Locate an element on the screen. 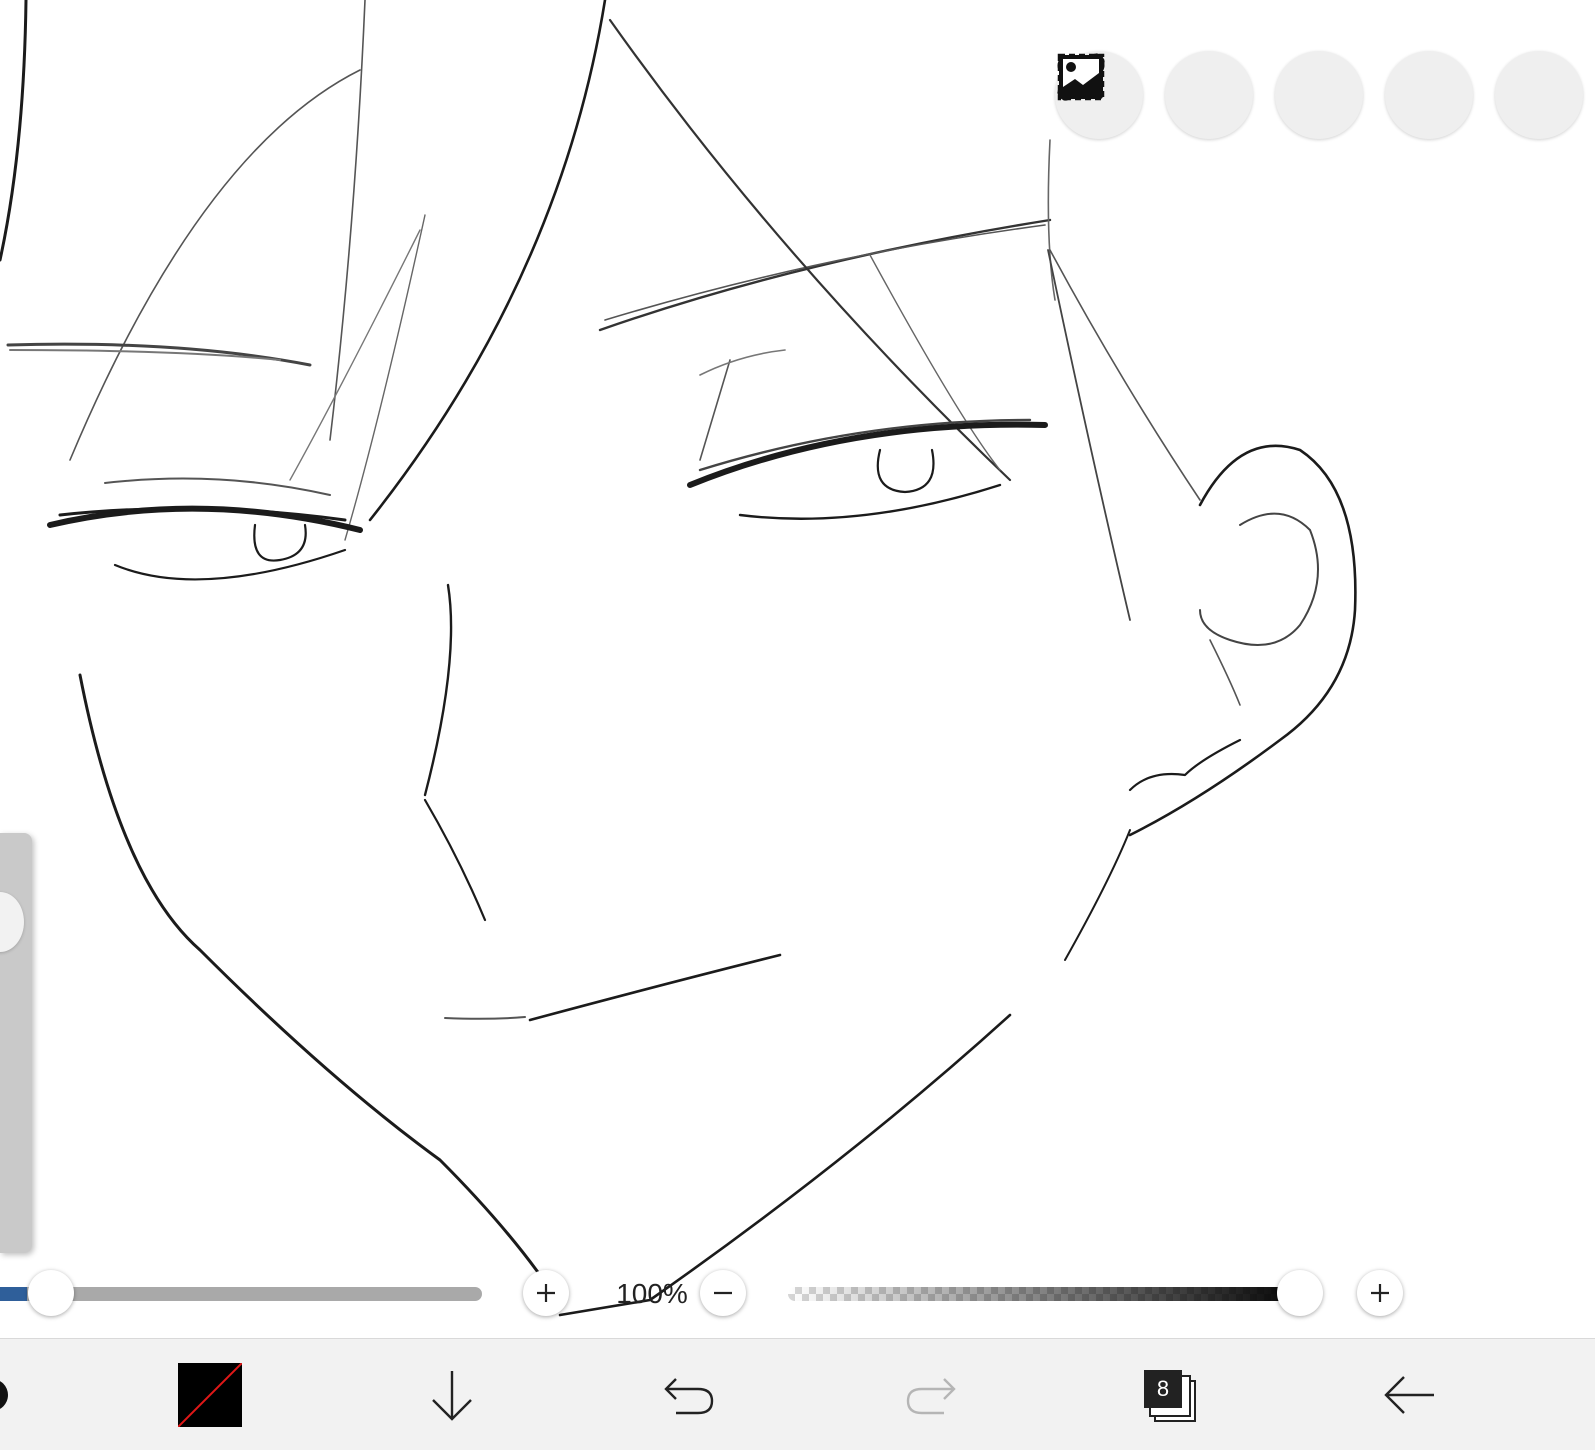 This screenshot has width=1595, height=1450. brush-icon is located at coordinates (4, 1395).